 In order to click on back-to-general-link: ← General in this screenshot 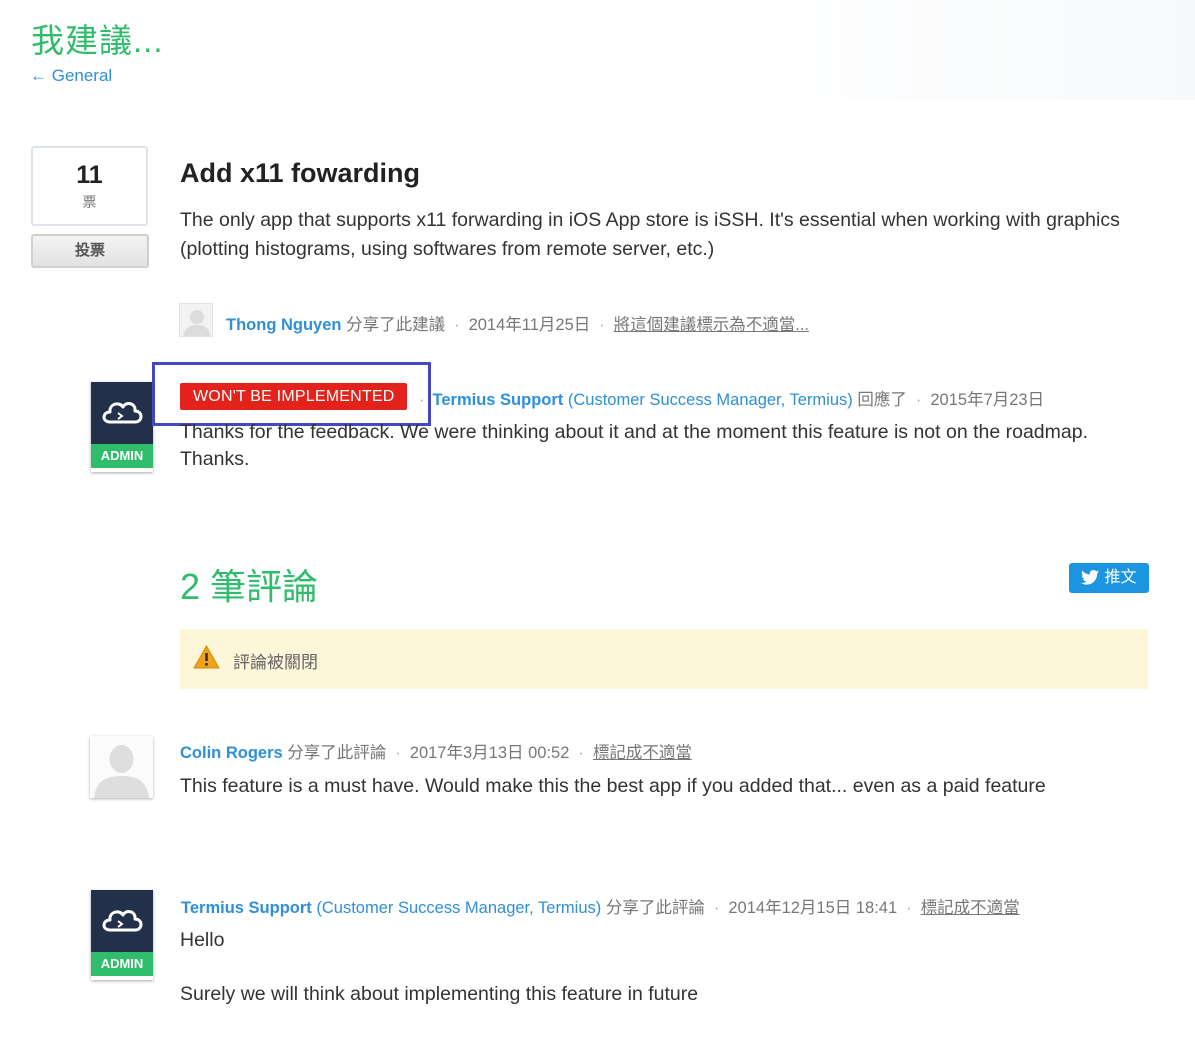, I will do `click(71, 76)`.